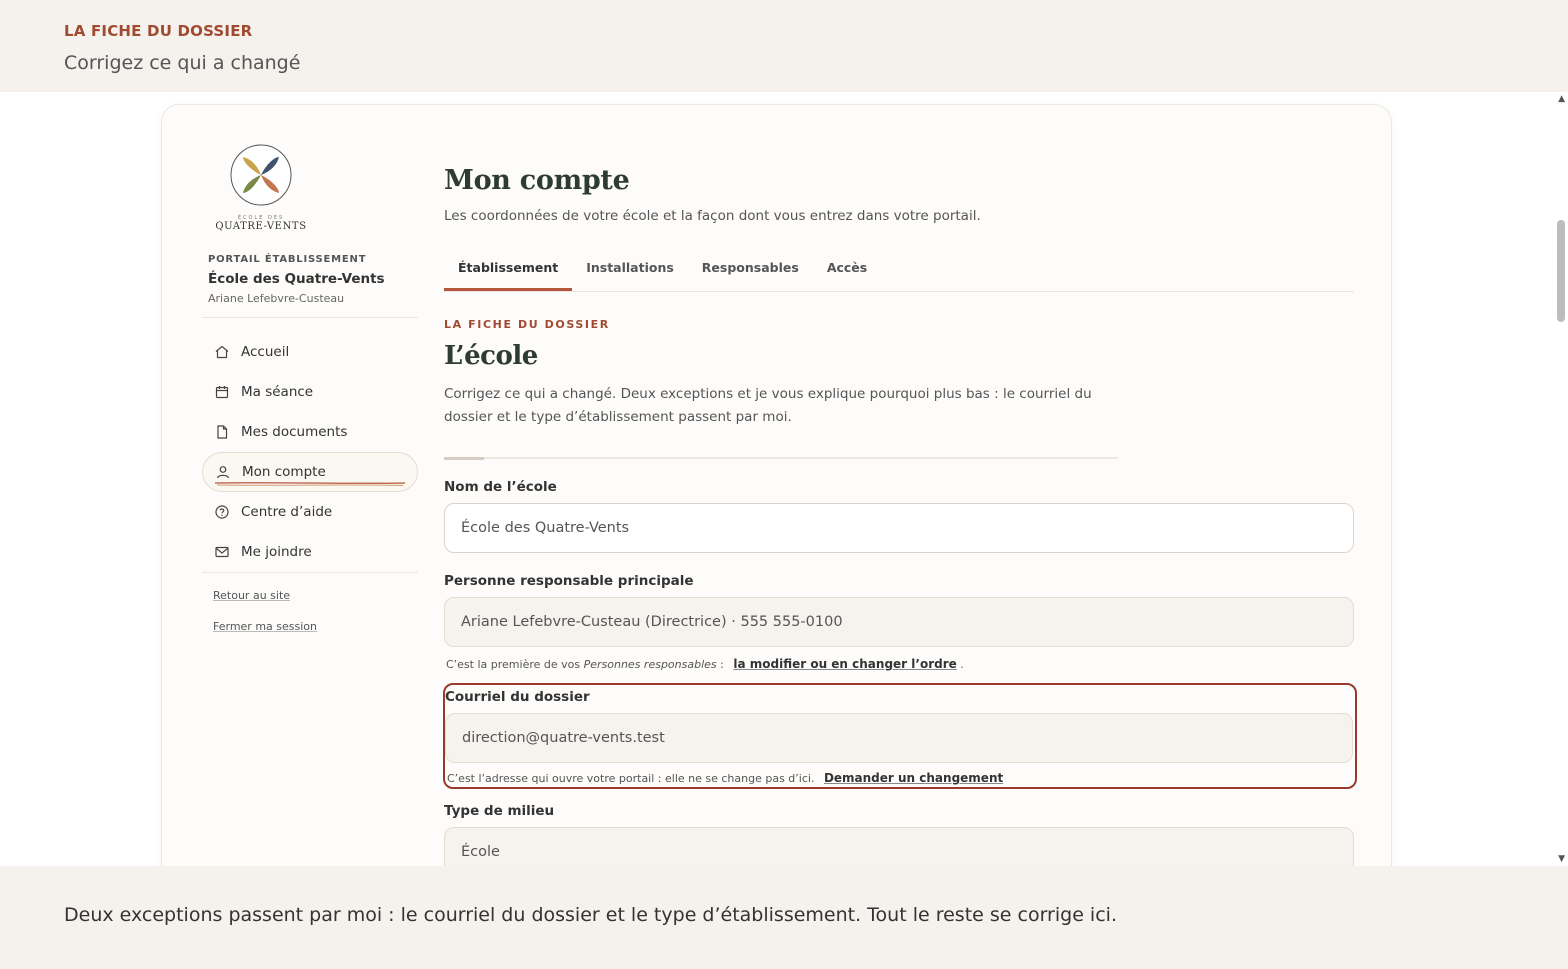  What do you see at coordinates (499, 811) in the screenshot?
I see `type-label: Type de milieu` at bounding box center [499, 811].